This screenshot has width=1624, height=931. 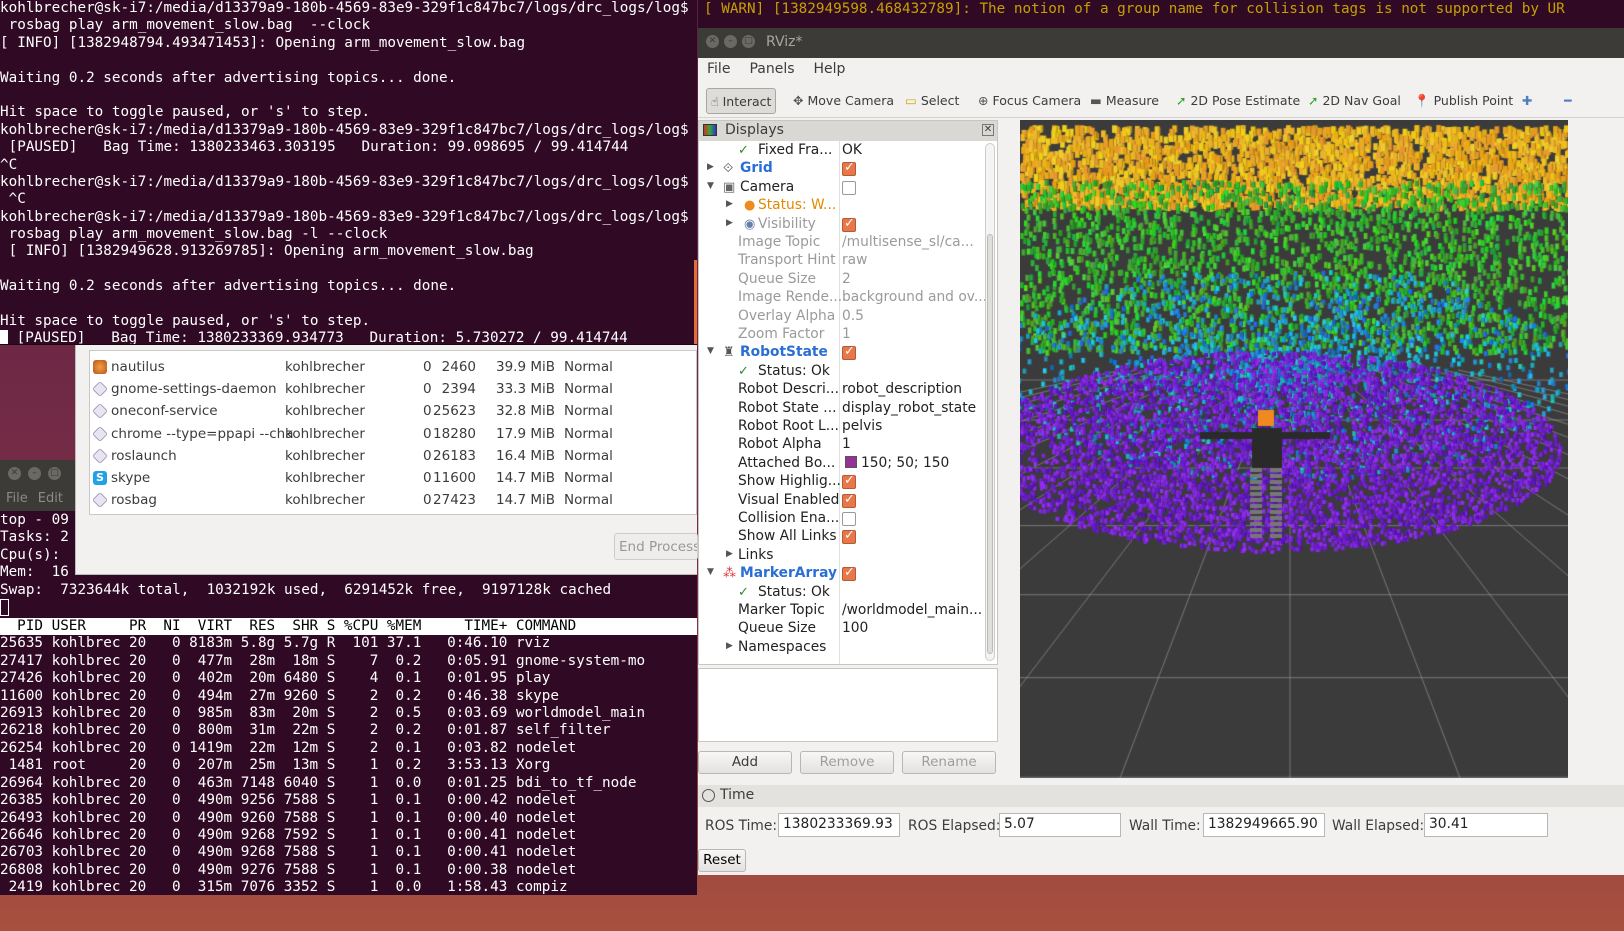 What do you see at coordinates (393, 478) in the screenshot?
I see `process-row: Sskype kohlbrecher 0 11600 14.7 MiB Normal` at bounding box center [393, 478].